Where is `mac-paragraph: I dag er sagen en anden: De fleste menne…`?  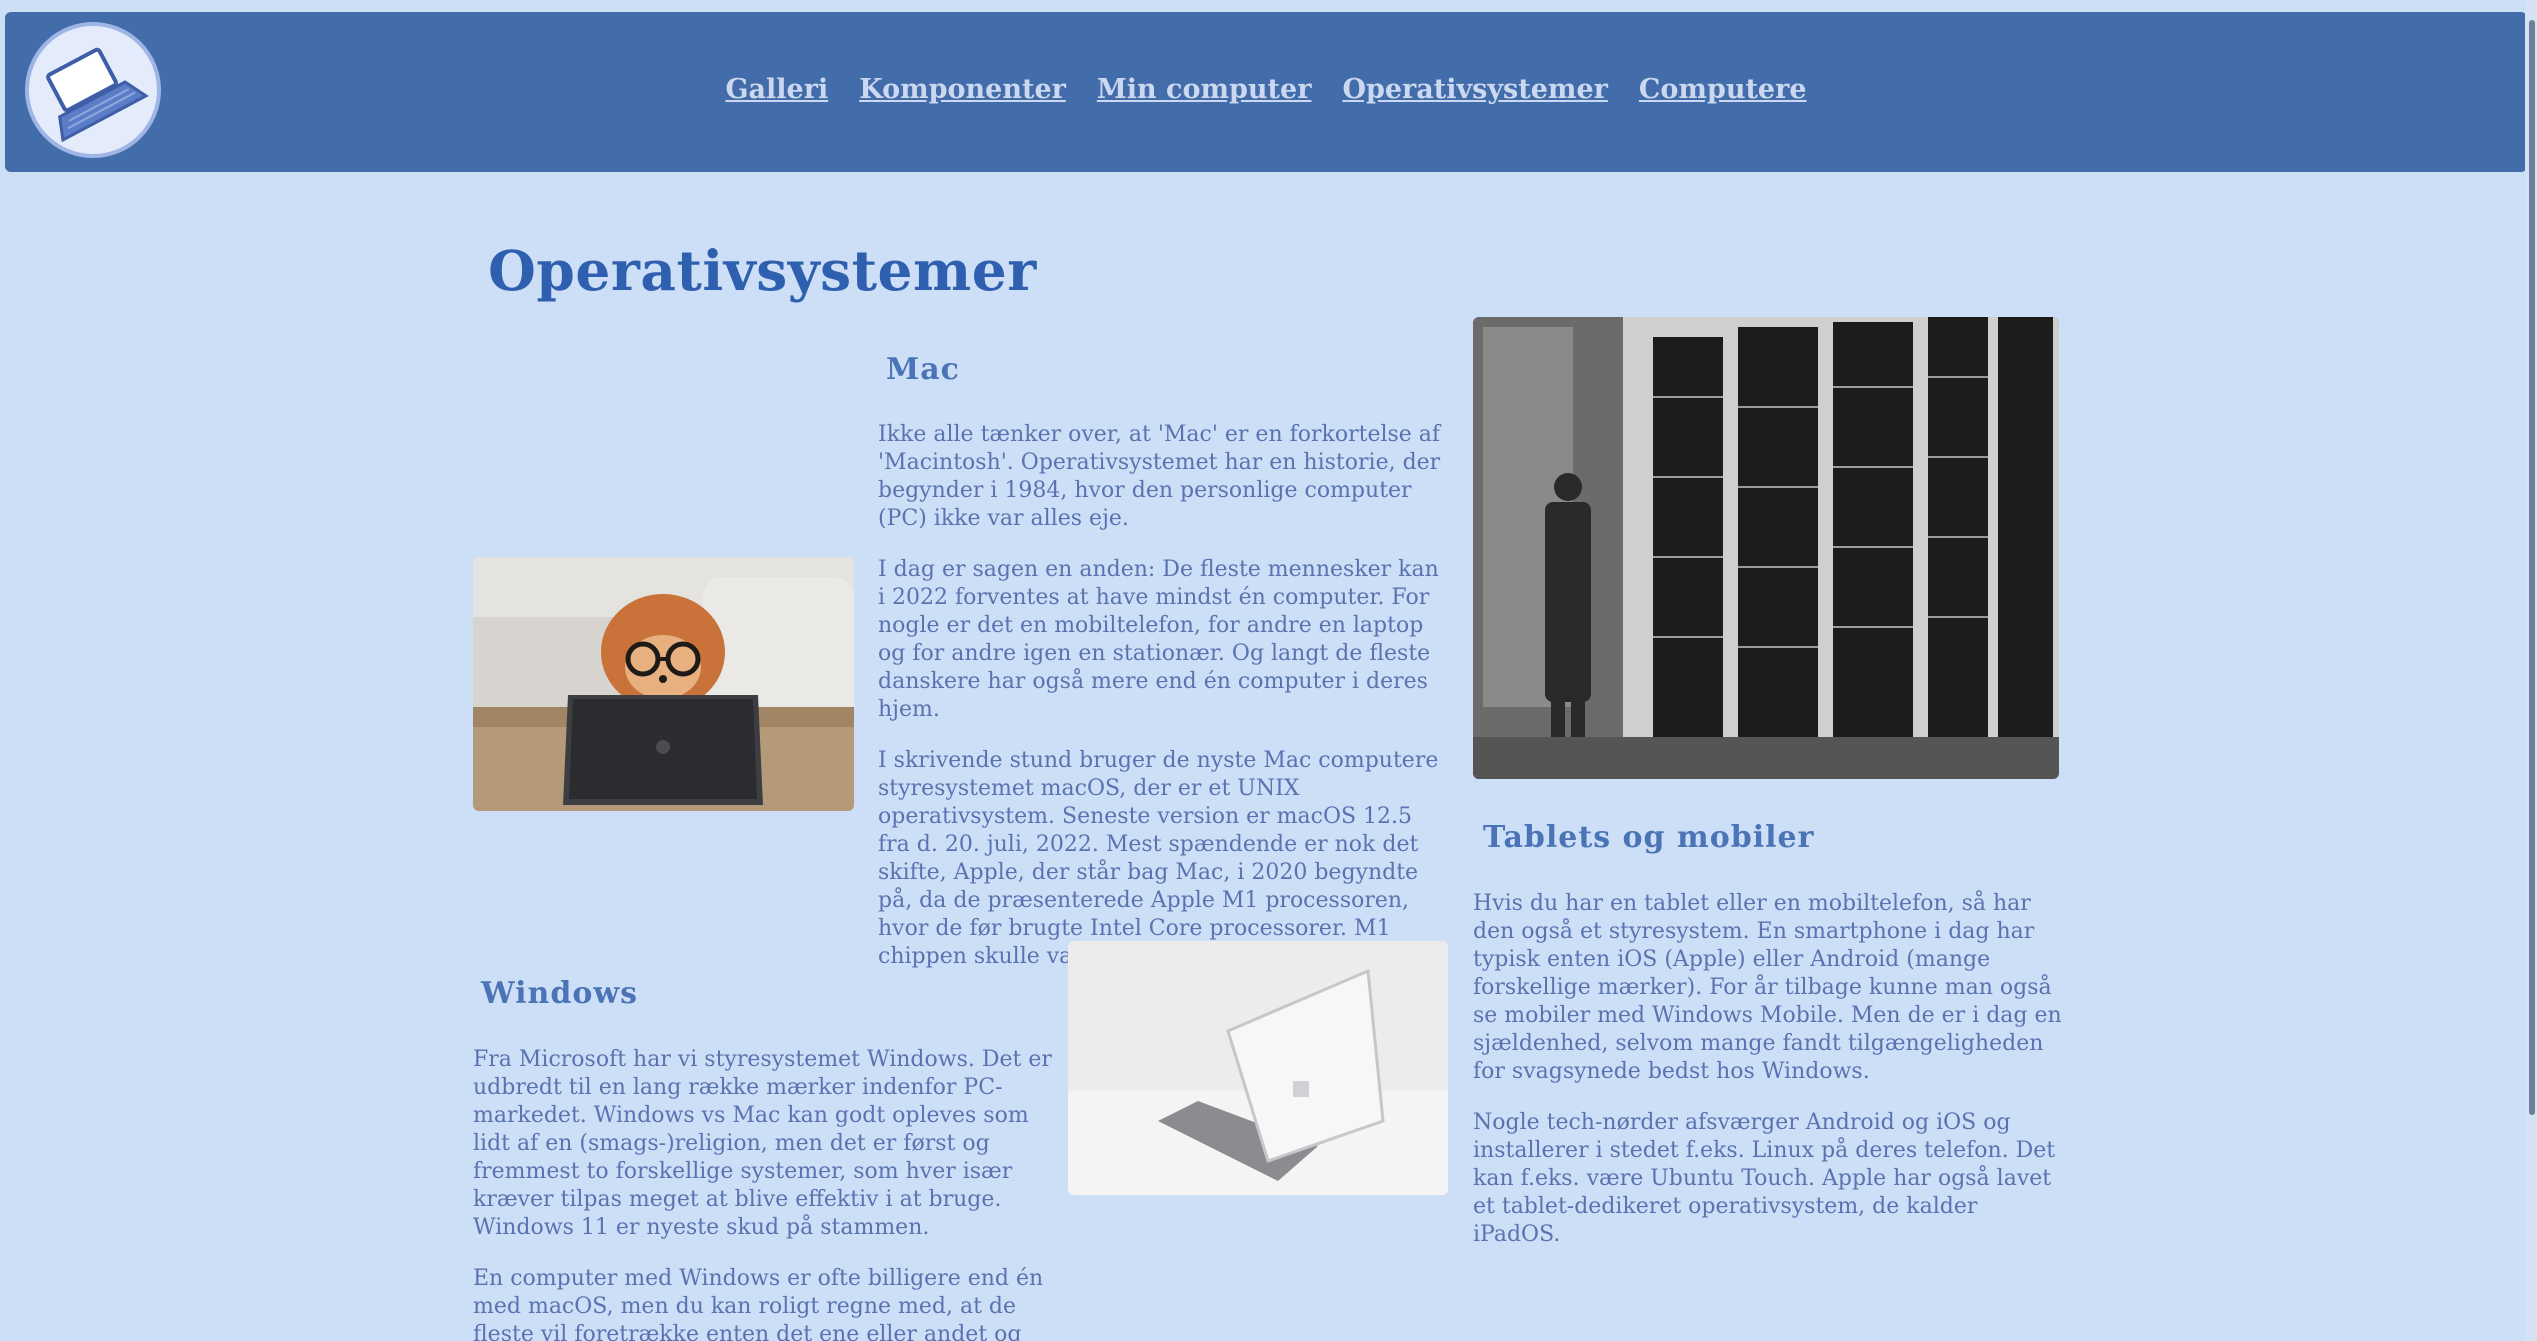
mac-paragraph: I dag er sagen en anden: De fleste menne… is located at coordinates (1158, 639).